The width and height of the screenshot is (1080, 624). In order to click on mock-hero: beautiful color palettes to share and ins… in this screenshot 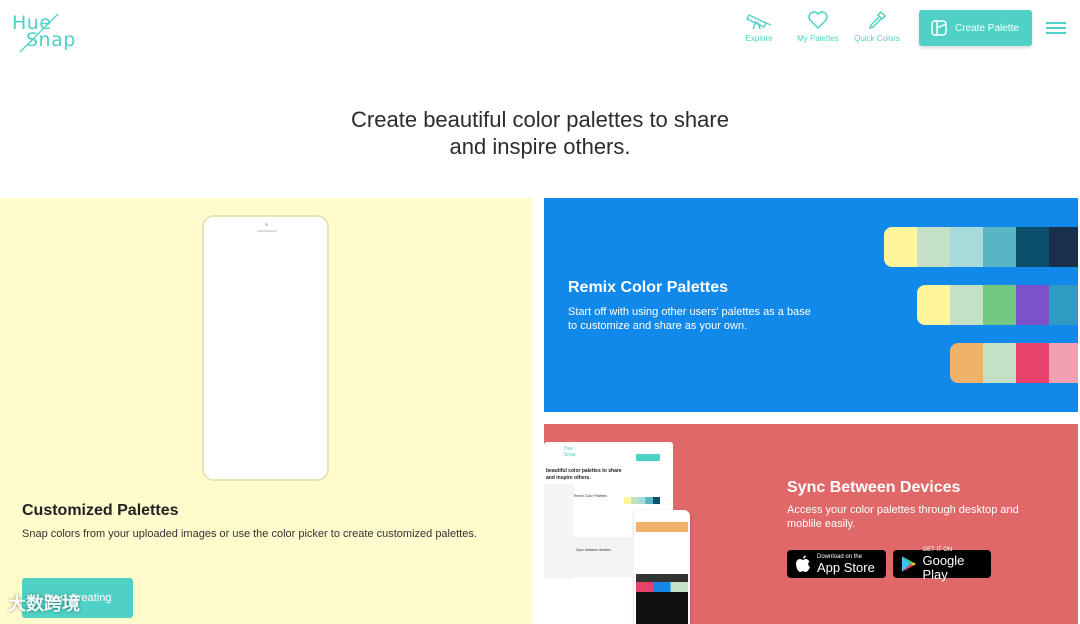, I will do `click(584, 474)`.